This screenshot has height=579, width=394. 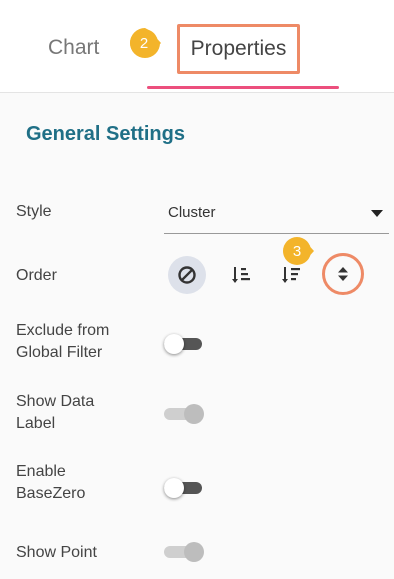 I want to click on tab-properties-label: Properties, so click(x=238, y=48).